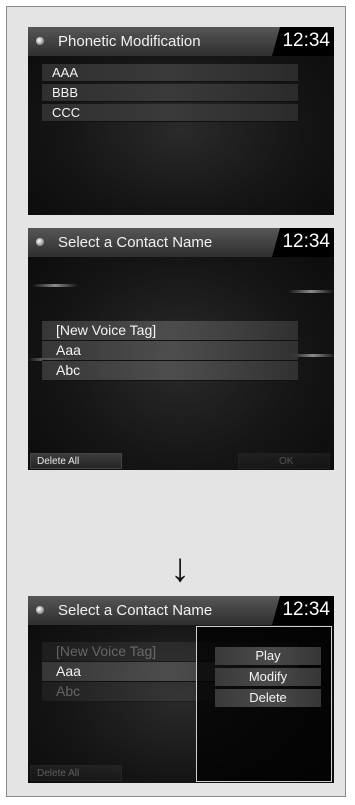 The image size is (355, 805). I want to click on list-item-label: AAA, so click(65, 72).